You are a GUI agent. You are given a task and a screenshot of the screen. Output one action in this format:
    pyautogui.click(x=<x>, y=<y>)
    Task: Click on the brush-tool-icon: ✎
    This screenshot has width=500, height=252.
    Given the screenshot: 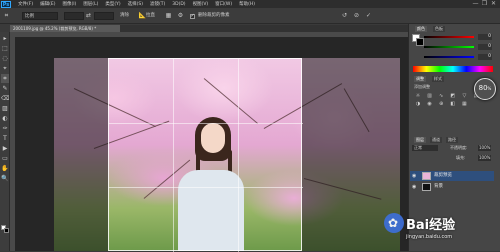 What is the action you would take?
    pyautogui.click(x=5, y=88)
    